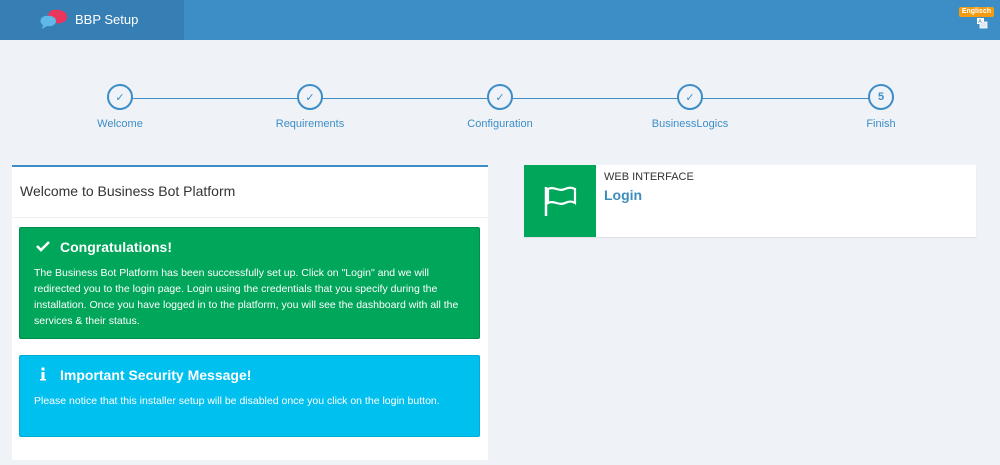  Describe the element at coordinates (976, 12) in the screenshot. I see `language-badge: Englisch` at that location.